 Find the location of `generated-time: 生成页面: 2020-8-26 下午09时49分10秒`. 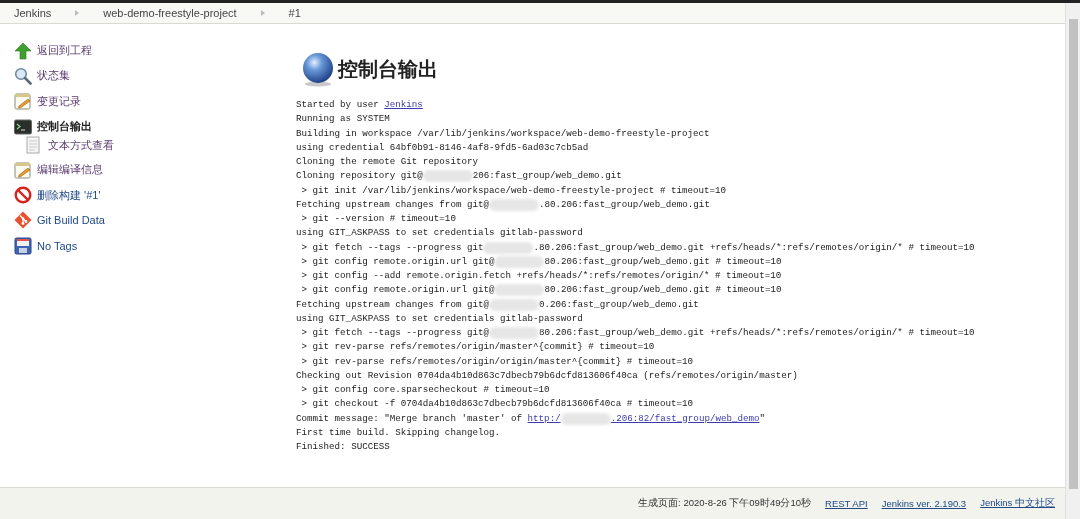

generated-time: 生成页面: 2020-8-26 下午09时49分10秒 is located at coordinates (725, 503).